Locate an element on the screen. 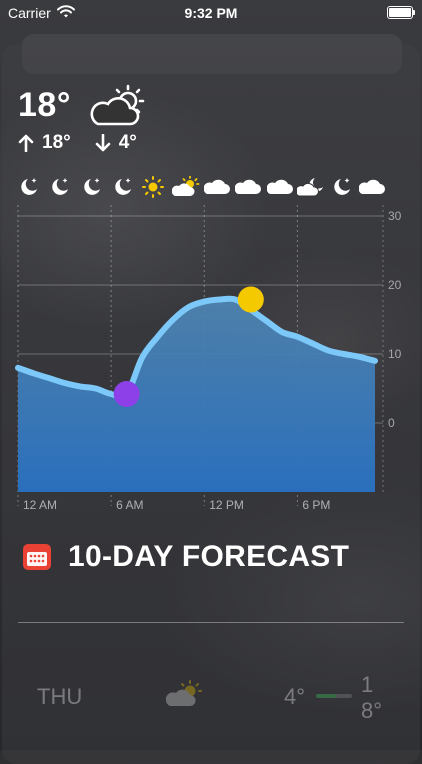 The width and height of the screenshot is (422, 764). temperature-range-bar is located at coordinates (334, 696).